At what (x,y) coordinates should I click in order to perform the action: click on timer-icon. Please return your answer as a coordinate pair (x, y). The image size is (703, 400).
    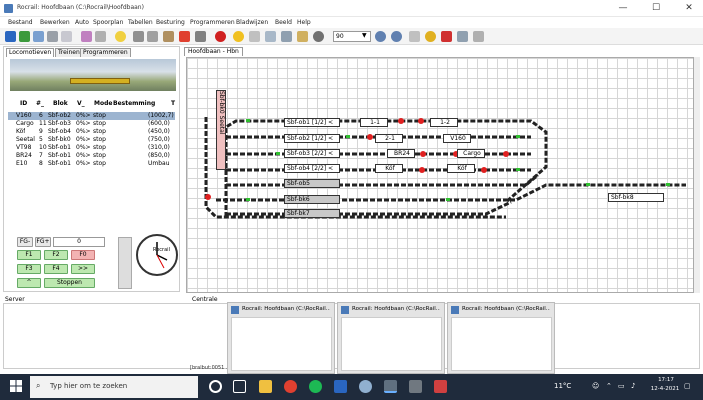
    Looking at the image, I should click on (318, 36).